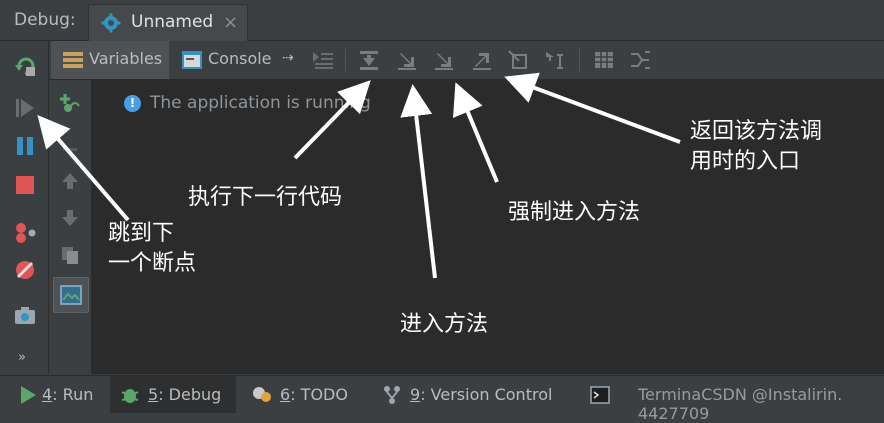  What do you see at coordinates (518, 60) in the screenshot?
I see `drop-frame-icon` at bounding box center [518, 60].